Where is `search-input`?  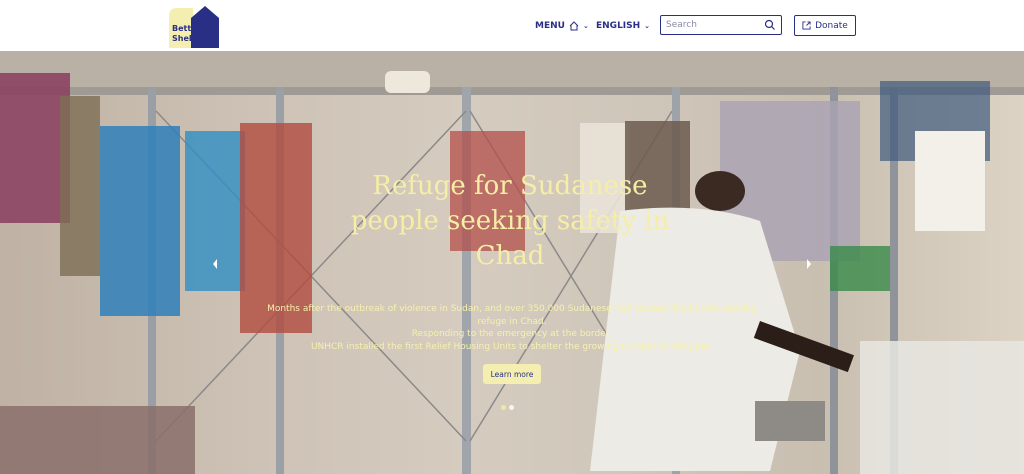
search-input is located at coordinates (713, 25).